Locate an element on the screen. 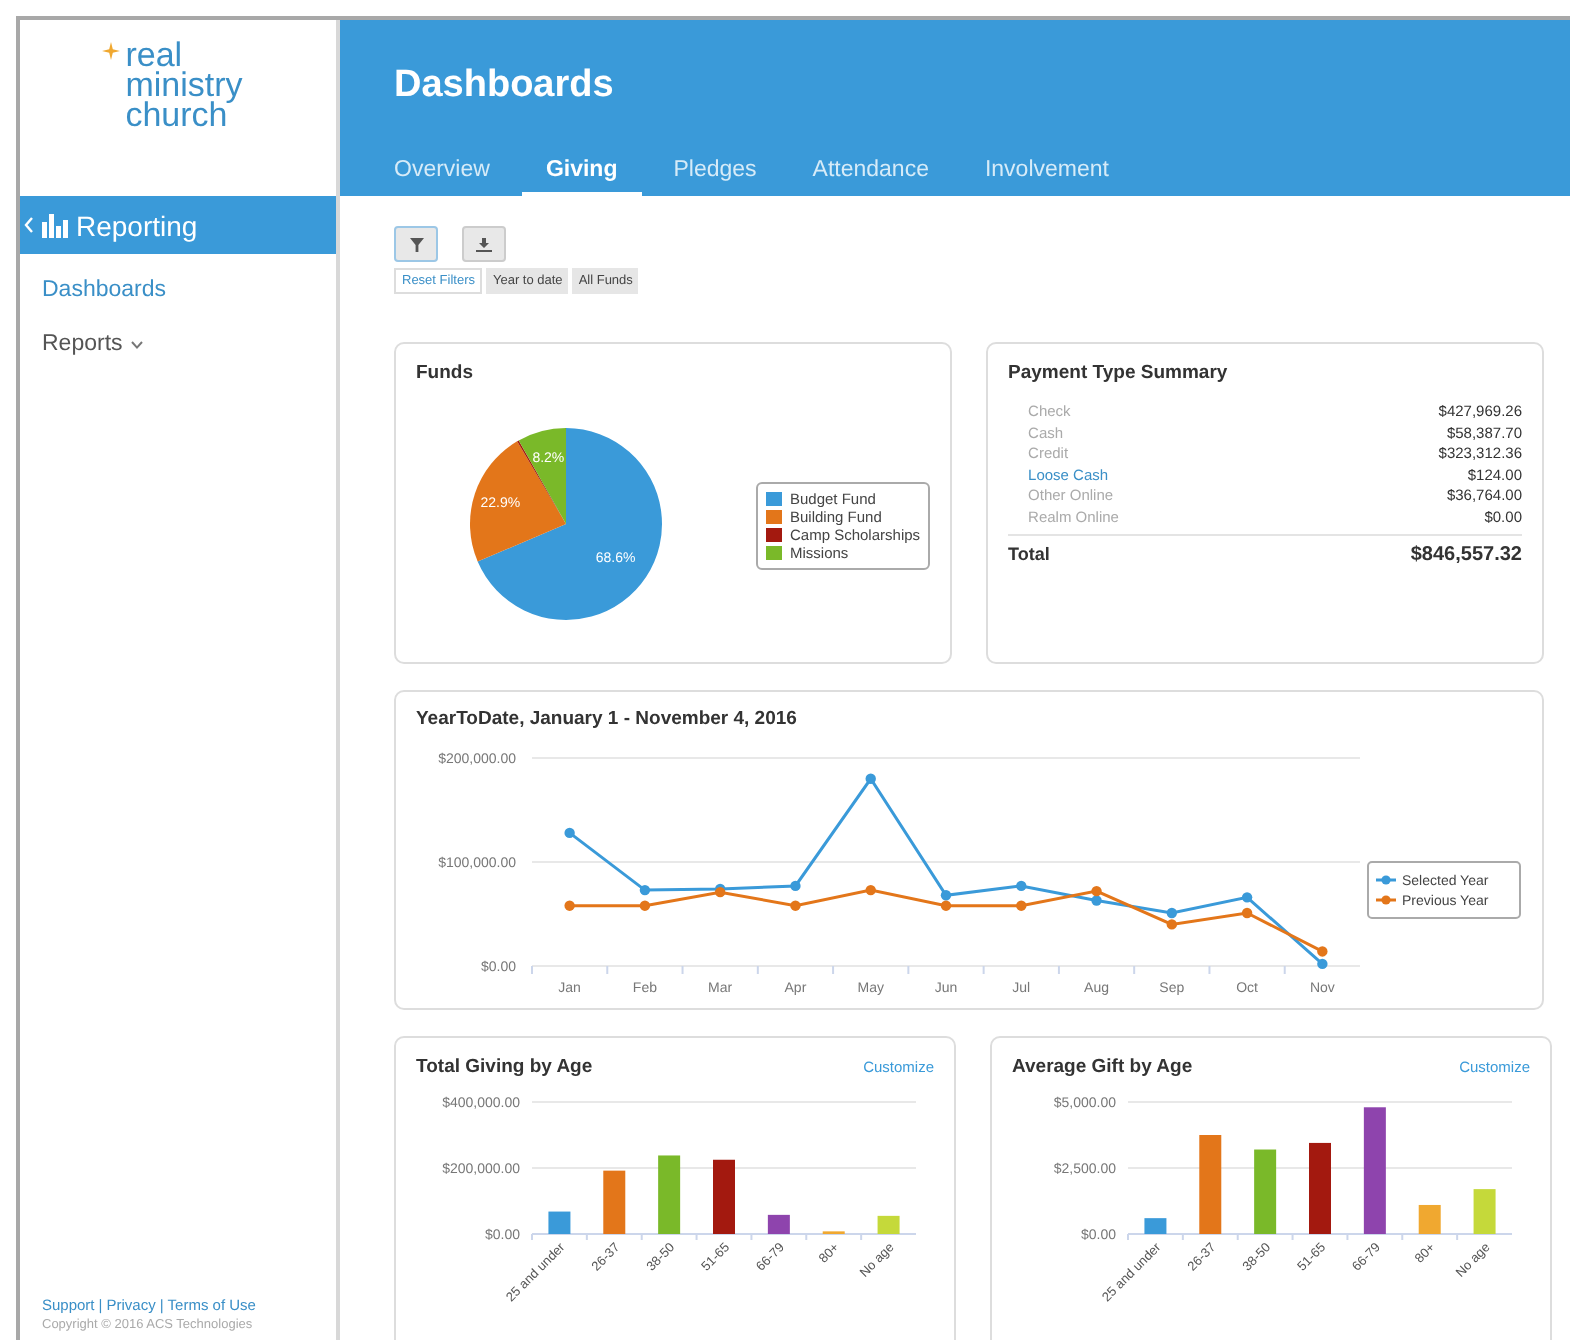 This screenshot has height=1340, width=1570. nav-item: Reports is located at coordinates (93, 344).